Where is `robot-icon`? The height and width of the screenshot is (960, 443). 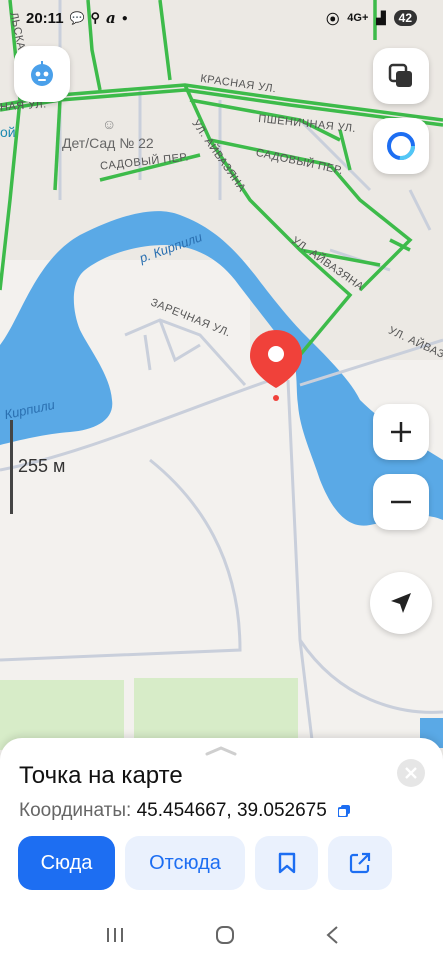
robot-icon is located at coordinates (42, 73).